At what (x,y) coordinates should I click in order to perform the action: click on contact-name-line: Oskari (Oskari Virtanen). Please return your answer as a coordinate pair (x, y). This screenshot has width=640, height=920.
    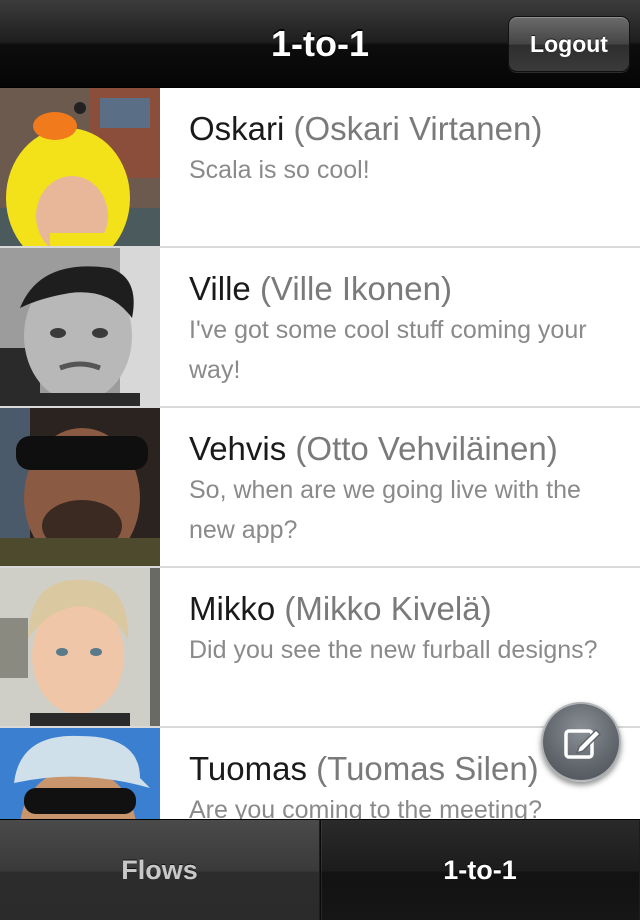
    Looking at the image, I should click on (394, 129).